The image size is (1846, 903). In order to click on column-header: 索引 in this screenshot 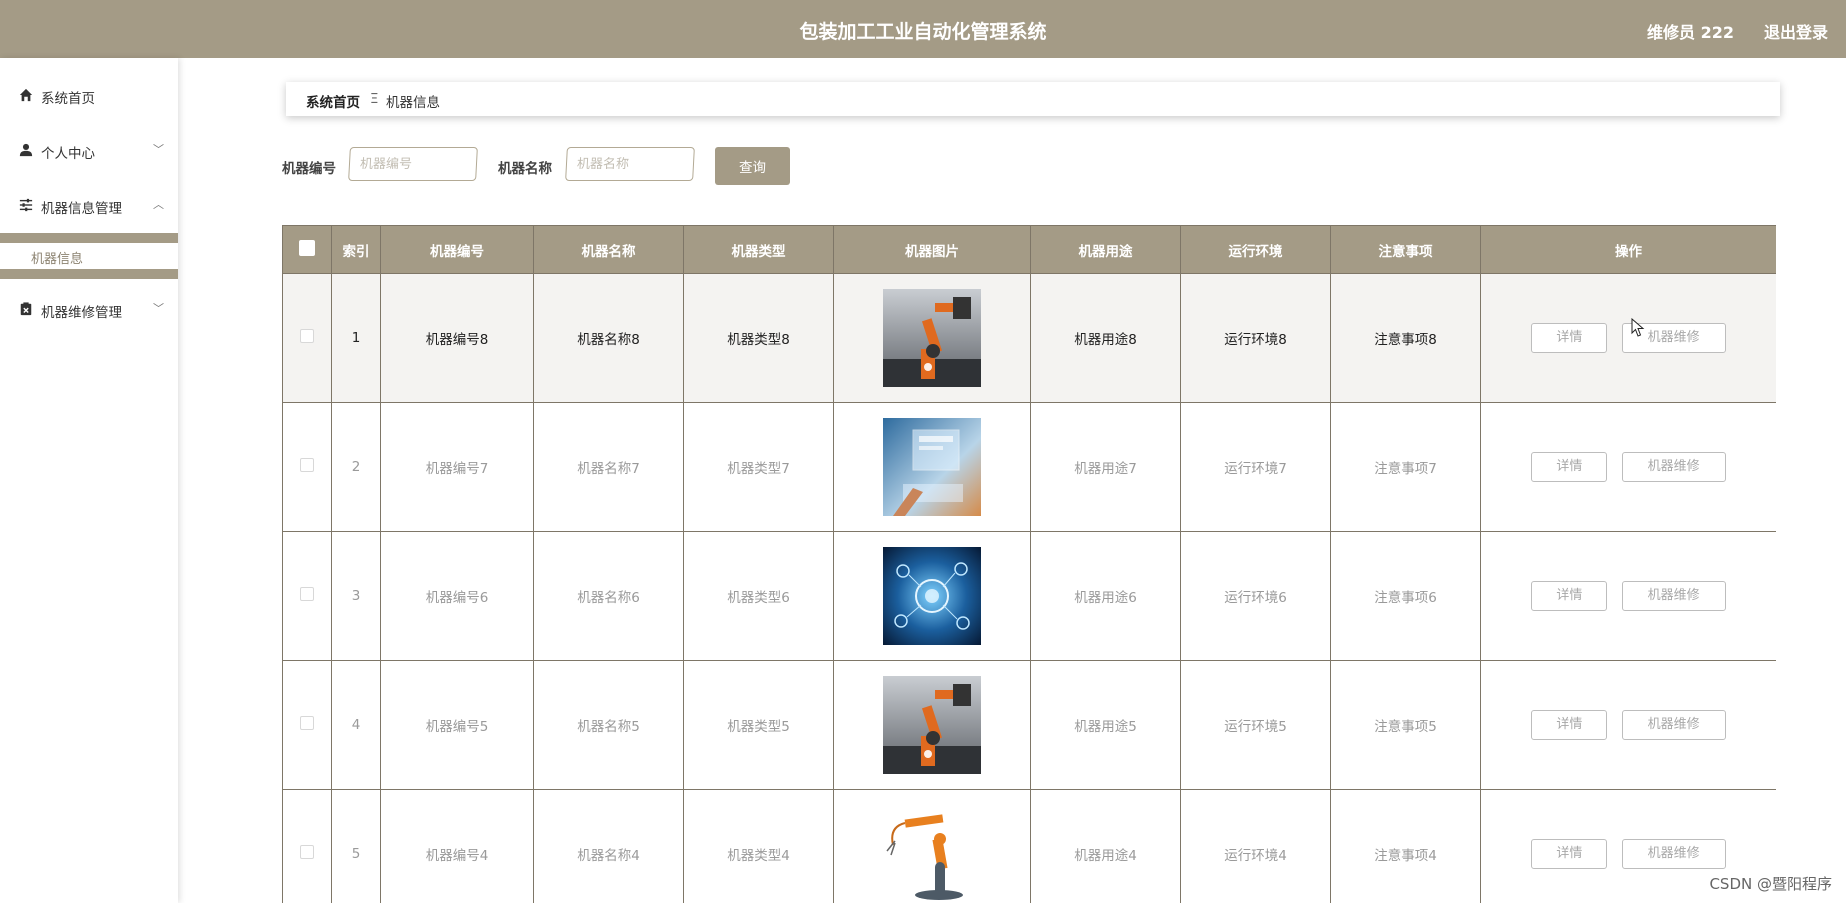, I will do `click(356, 249)`.